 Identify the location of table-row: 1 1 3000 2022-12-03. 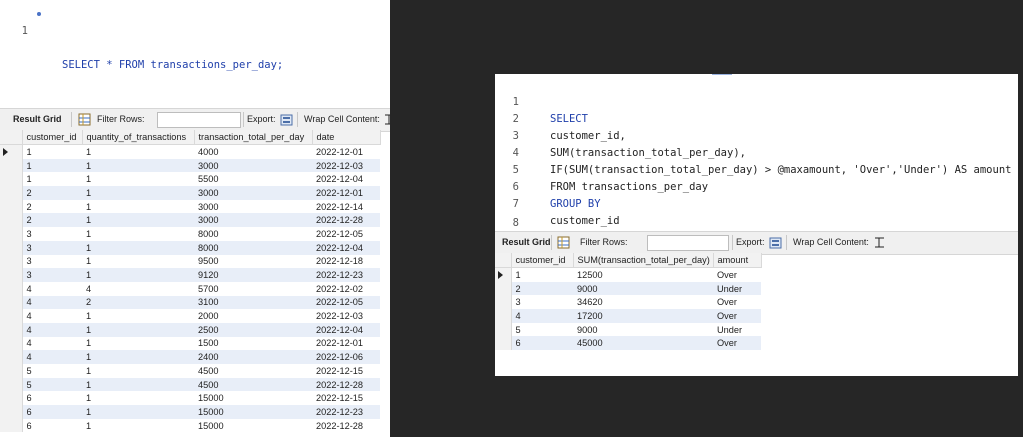
(190, 165).